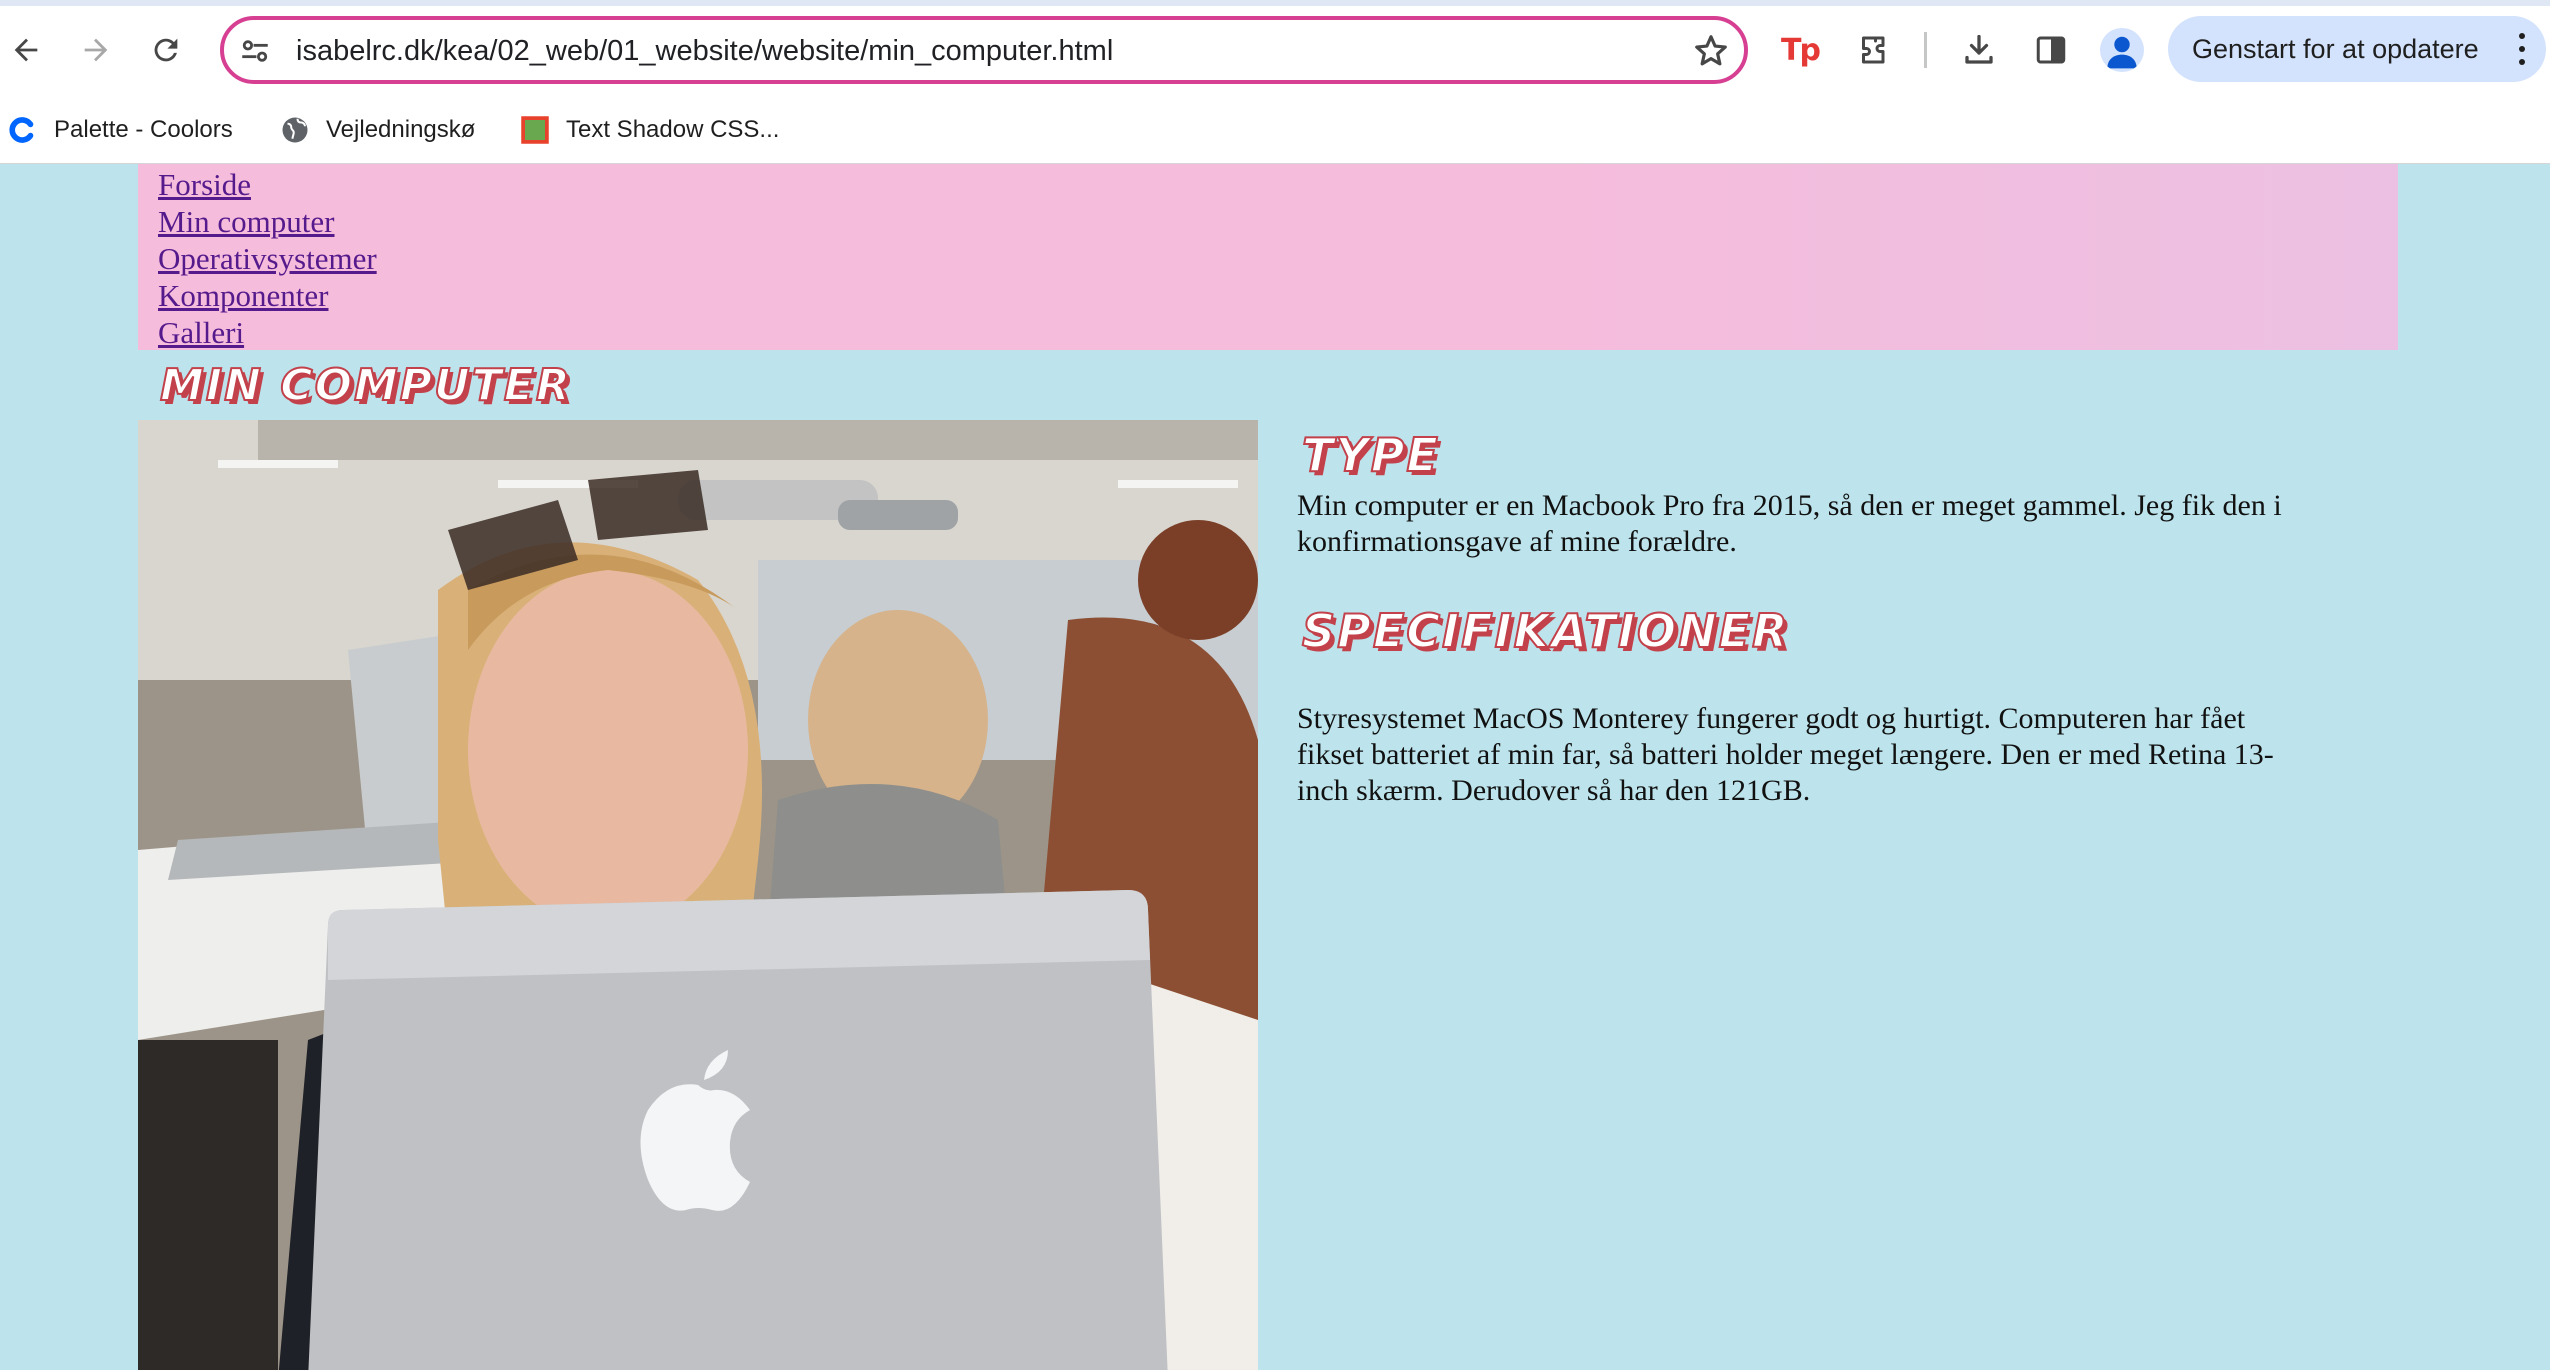 This screenshot has height=1370, width=2550. Describe the element at coordinates (535, 130) in the screenshot. I see `green-square-favicon-icon` at that location.